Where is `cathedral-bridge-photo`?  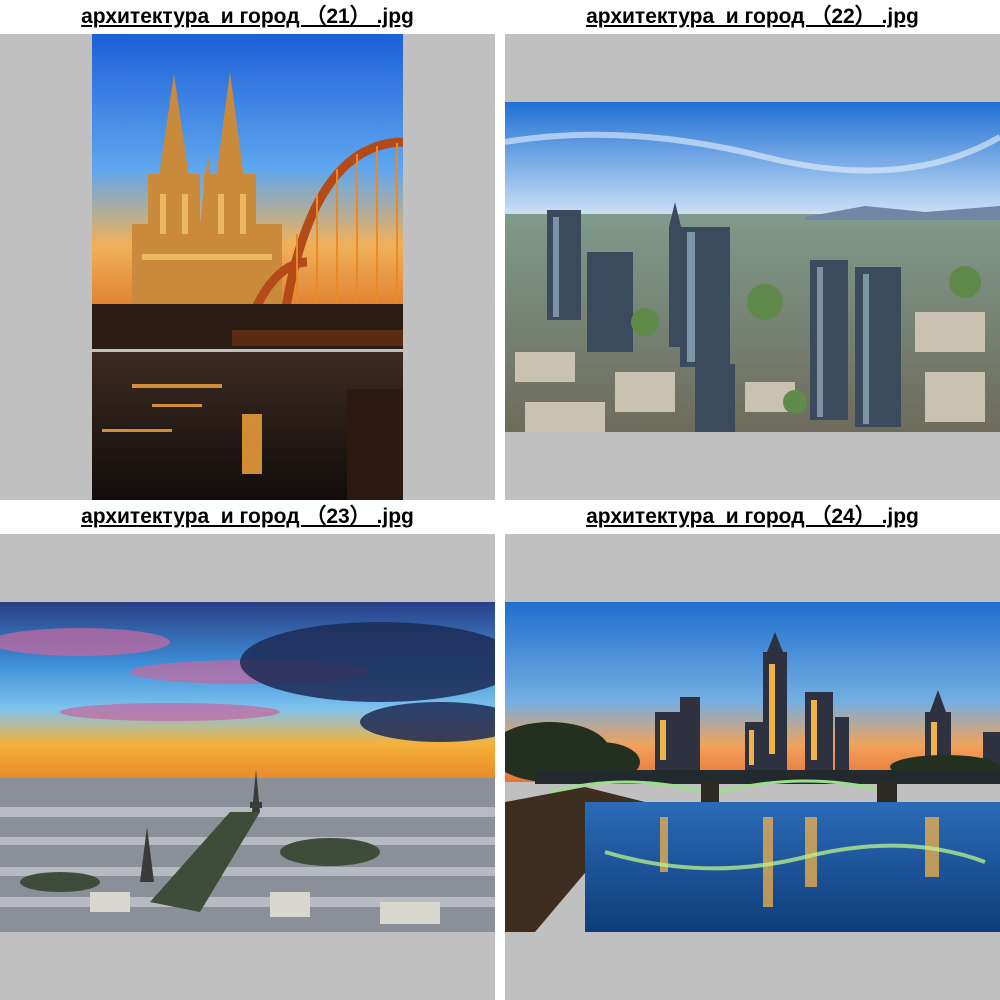
cathedral-bridge-photo is located at coordinates (247, 267).